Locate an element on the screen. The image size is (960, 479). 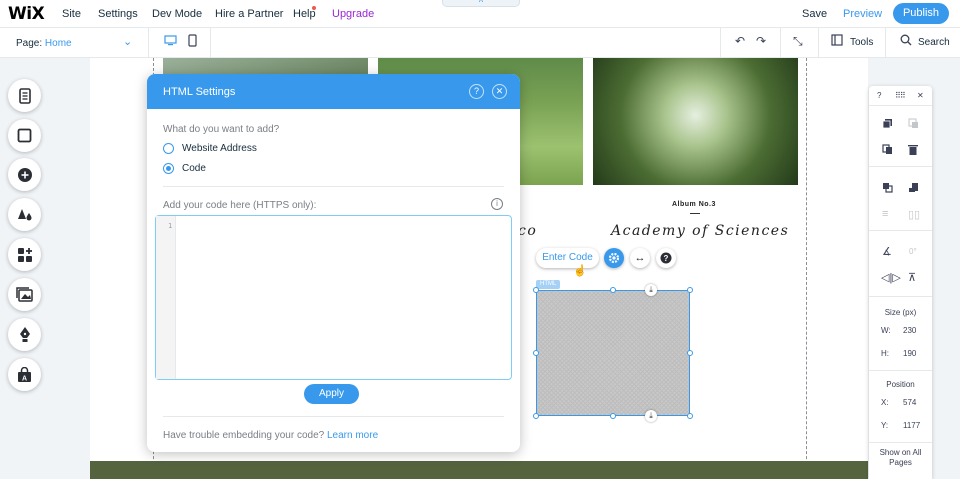
pages-icon is located at coordinates (24, 95).